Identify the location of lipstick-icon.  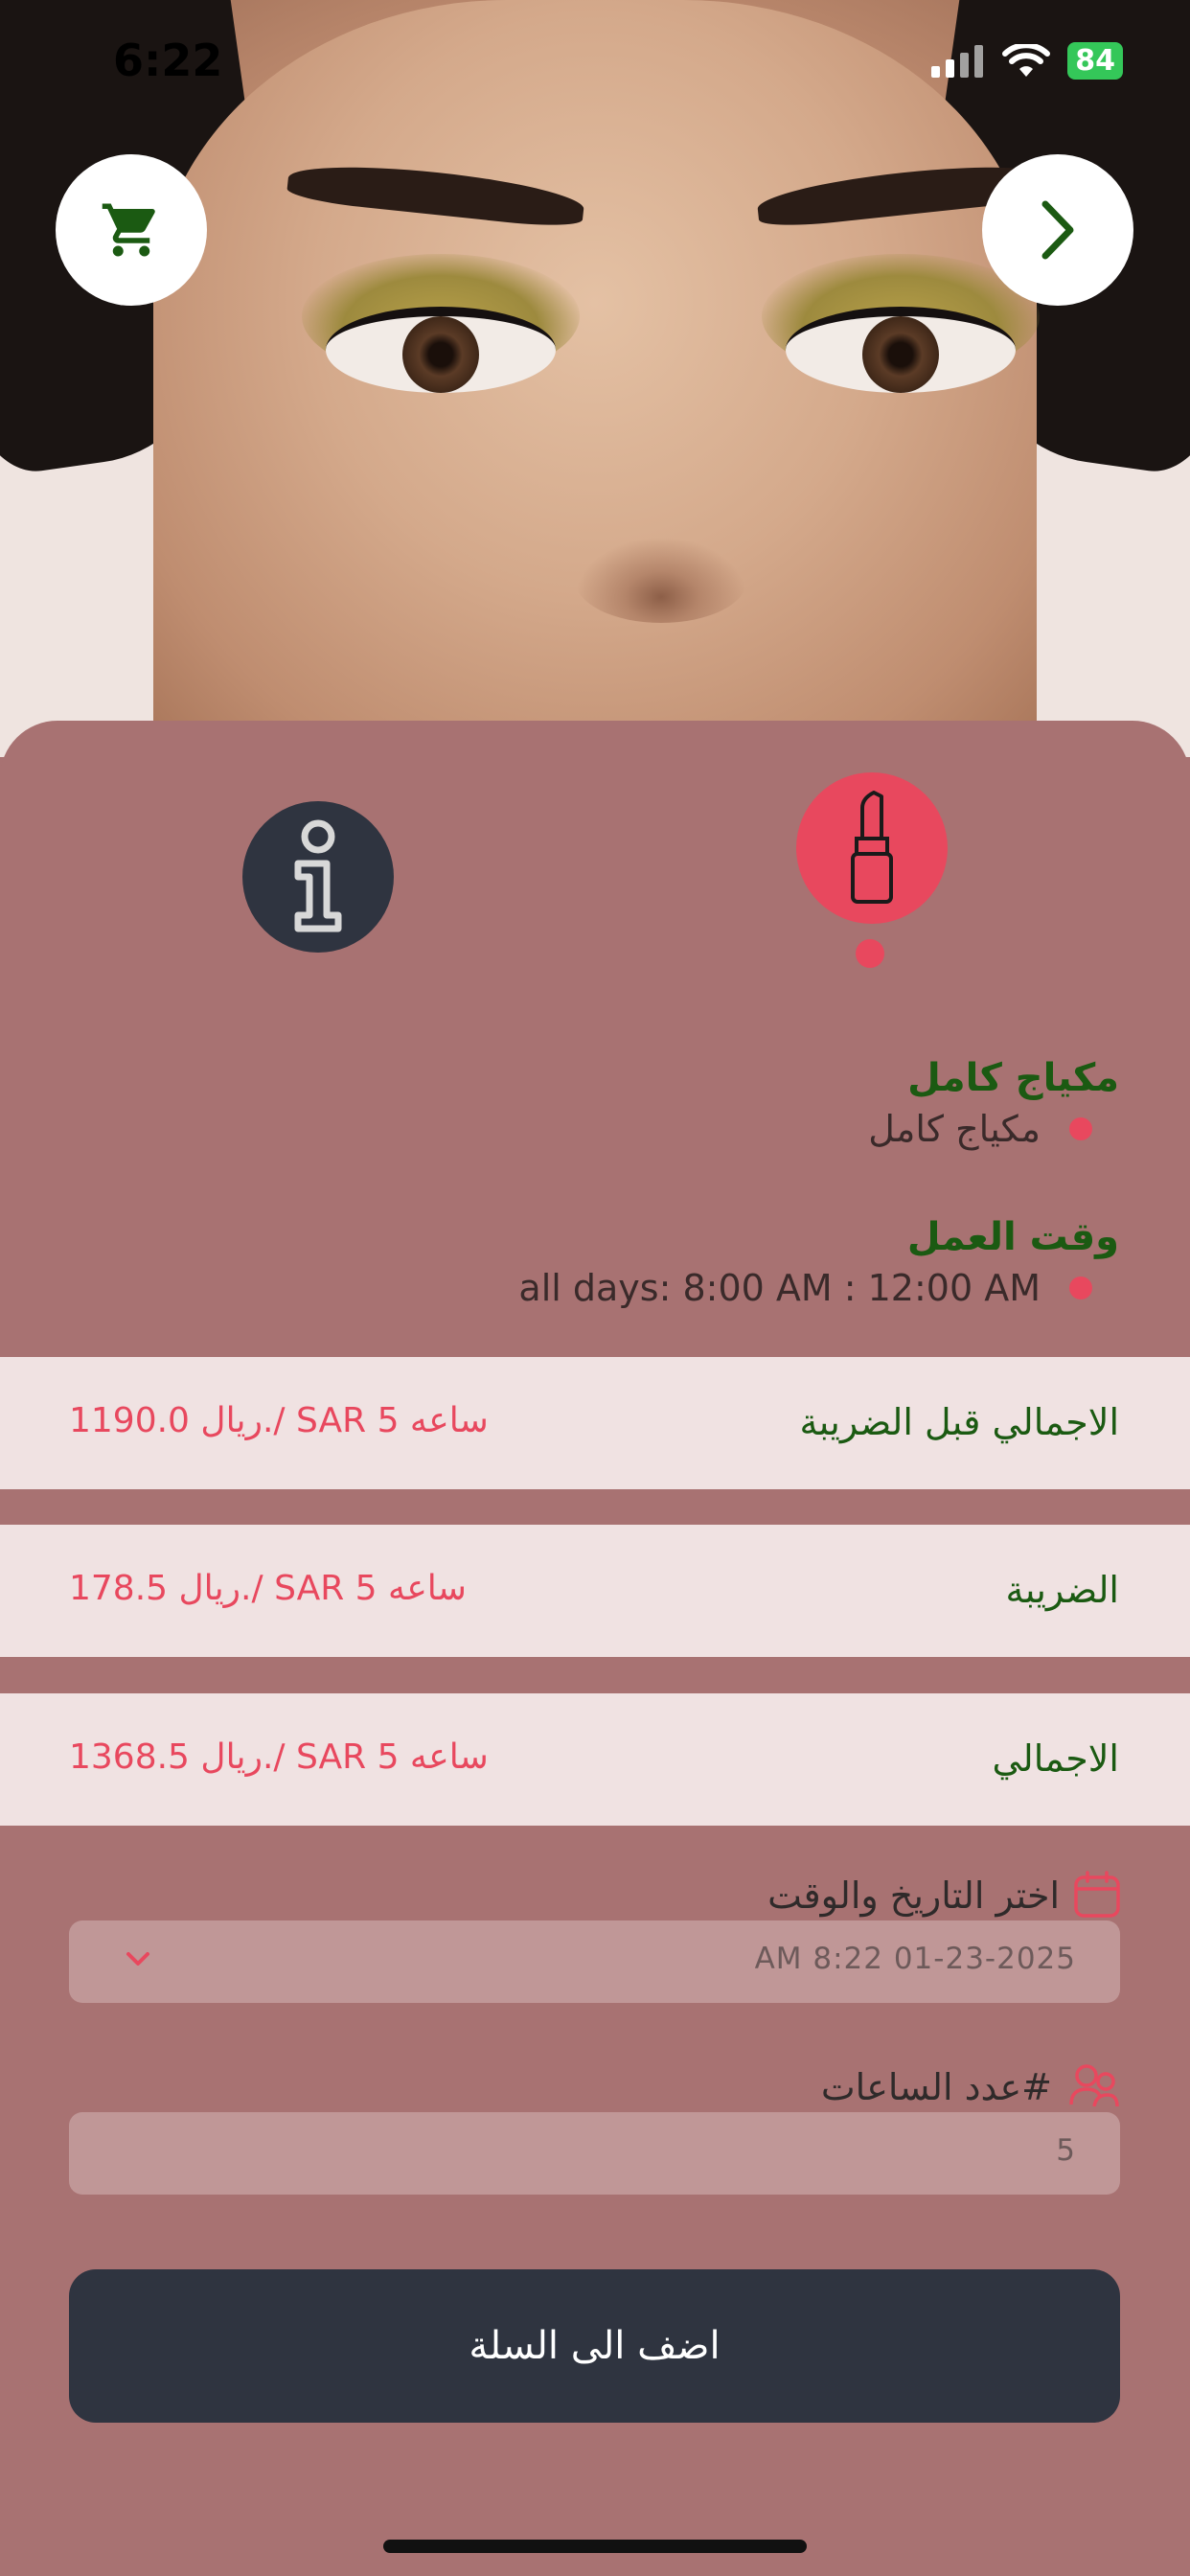
(872, 847).